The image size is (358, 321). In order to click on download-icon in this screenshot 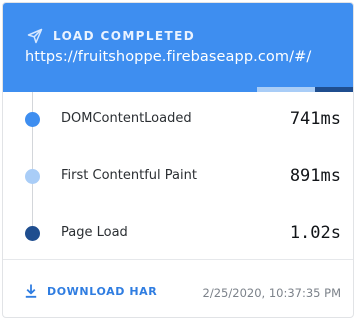, I will do `click(31, 291)`.